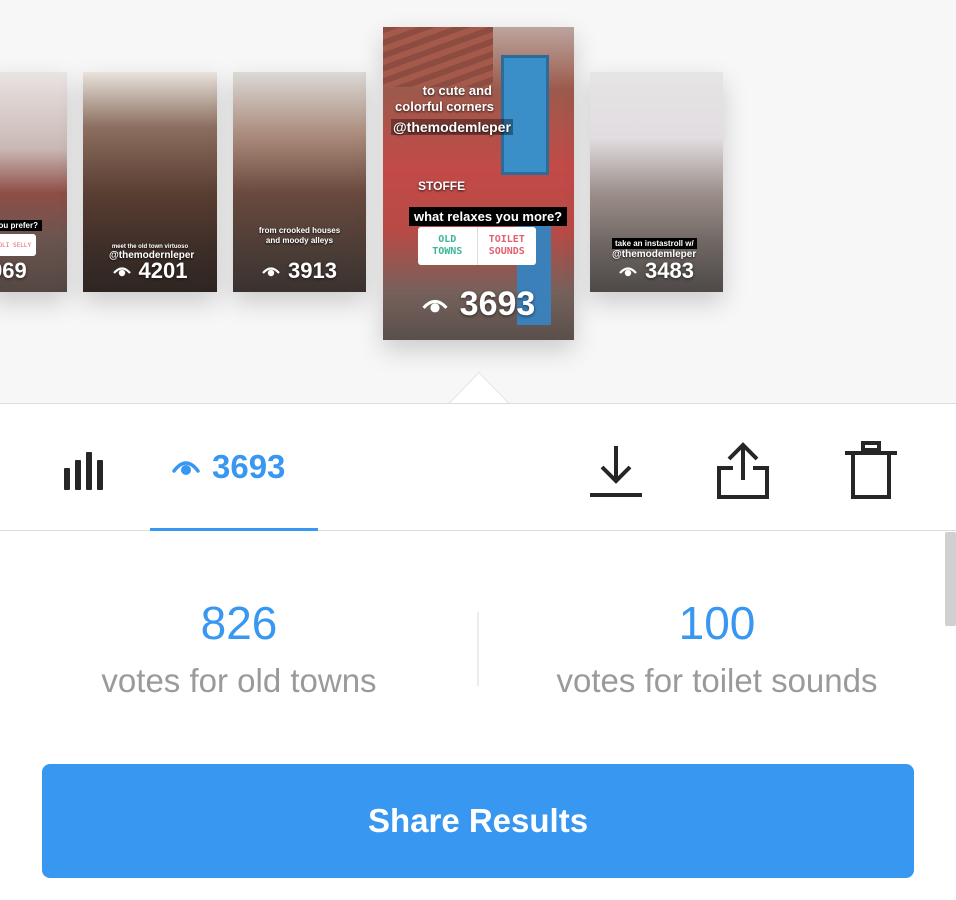 Image resolution: width=956 pixels, height=900 pixels. Describe the element at coordinates (452, 127) in the screenshot. I see `story-handle: @themodemleper` at that location.